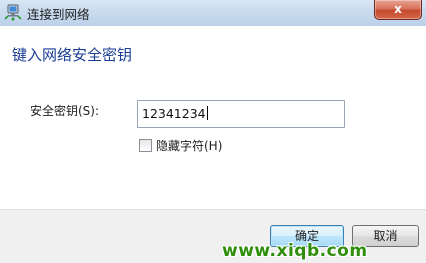 This screenshot has height=263, width=426. What do you see at coordinates (241, 114) in the screenshot?
I see `security-key-input: 12341234` at bounding box center [241, 114].